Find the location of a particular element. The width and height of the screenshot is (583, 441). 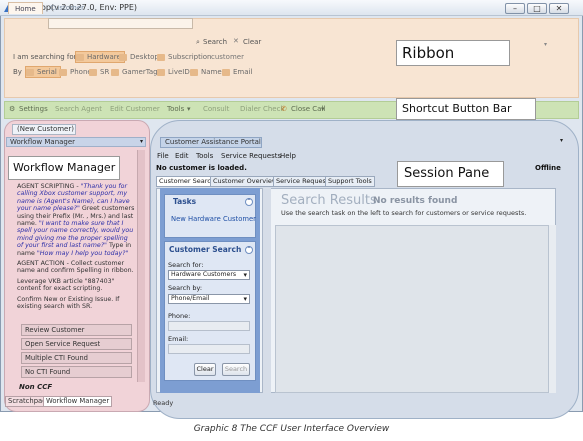

minimize-button: – is located at coordinates (515, 8).